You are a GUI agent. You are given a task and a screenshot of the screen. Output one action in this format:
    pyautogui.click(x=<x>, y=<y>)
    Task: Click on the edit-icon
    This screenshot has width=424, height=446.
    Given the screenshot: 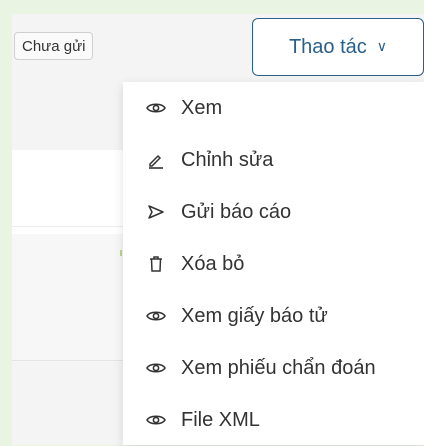 What is the action you would take?
    pyautogui.click(x=156, y=160)
    